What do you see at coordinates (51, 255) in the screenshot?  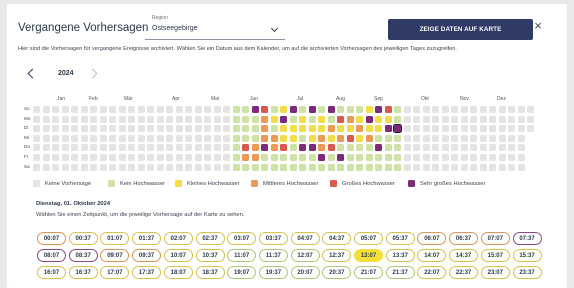 I see `time-slot: 08:07` at bounding box center [51, 255].